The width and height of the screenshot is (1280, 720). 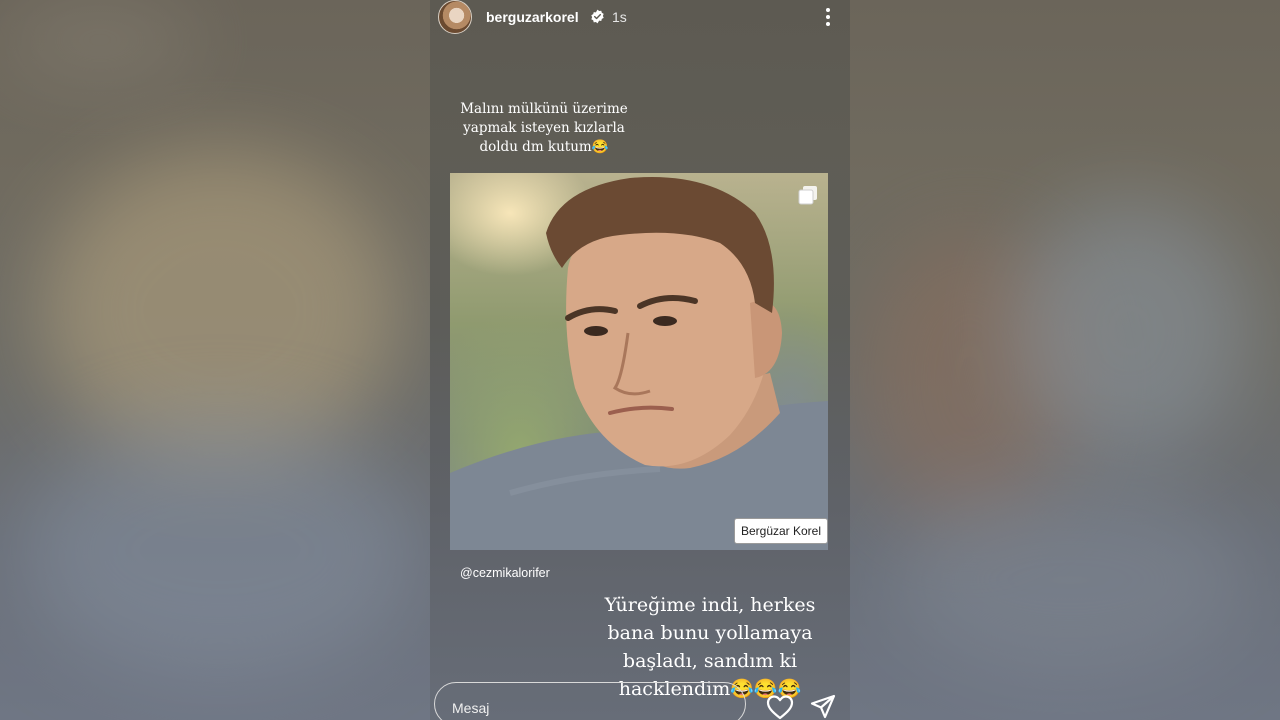 What do you see at coordinates (823, 707) in the screenshot?
I see `send-icon` at bounding box center [823, 707].